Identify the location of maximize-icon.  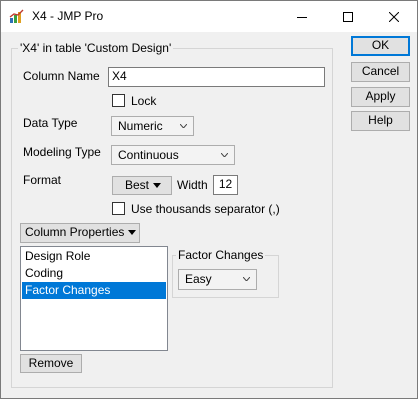
(348, 16).